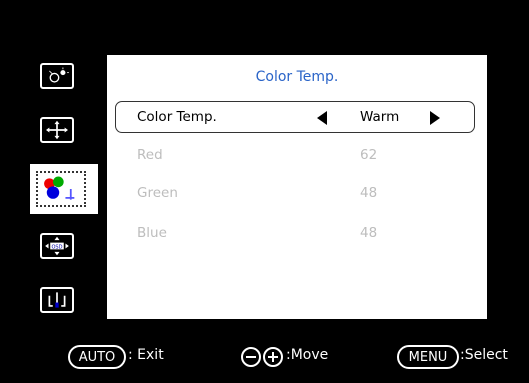  Describe the element at coordinates (369, 155) in the screenshot. I see `red-value: 62` at that location.